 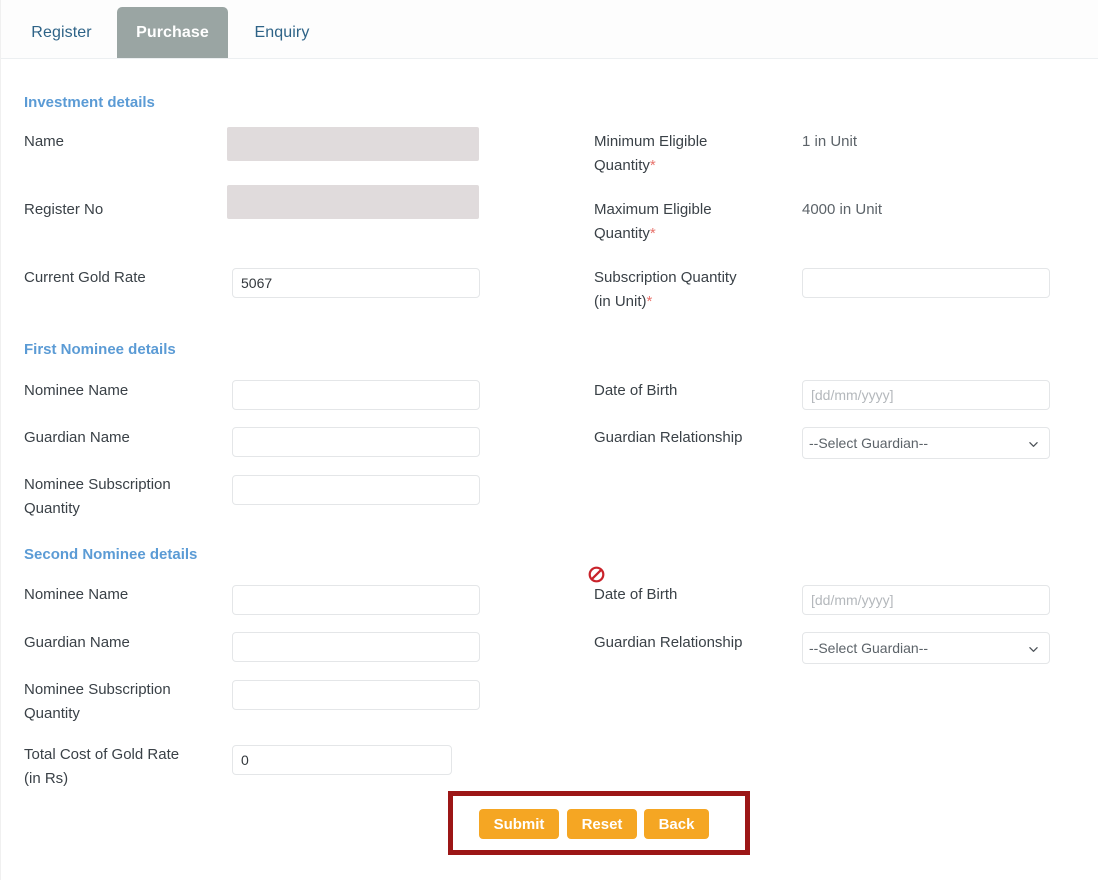 What do you see at coordinates (61, 32) in the screenshot?
I see `tab-register: Register` at bounding box center [61, 32].